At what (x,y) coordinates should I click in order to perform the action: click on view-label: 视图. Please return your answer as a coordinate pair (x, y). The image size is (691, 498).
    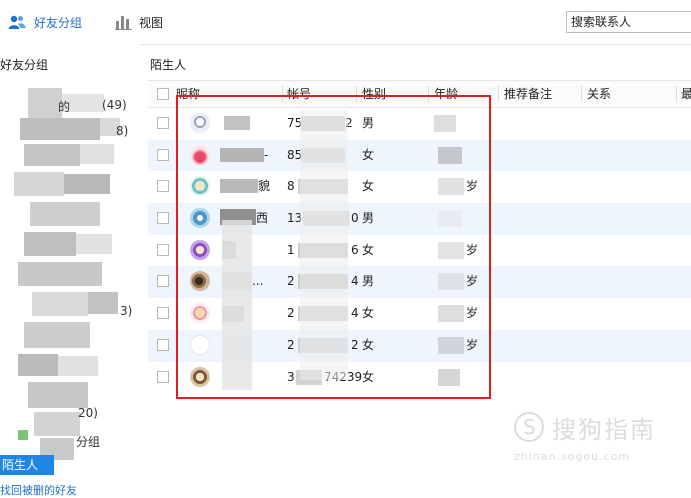
    Looking at the image, I should click on (151, 22).